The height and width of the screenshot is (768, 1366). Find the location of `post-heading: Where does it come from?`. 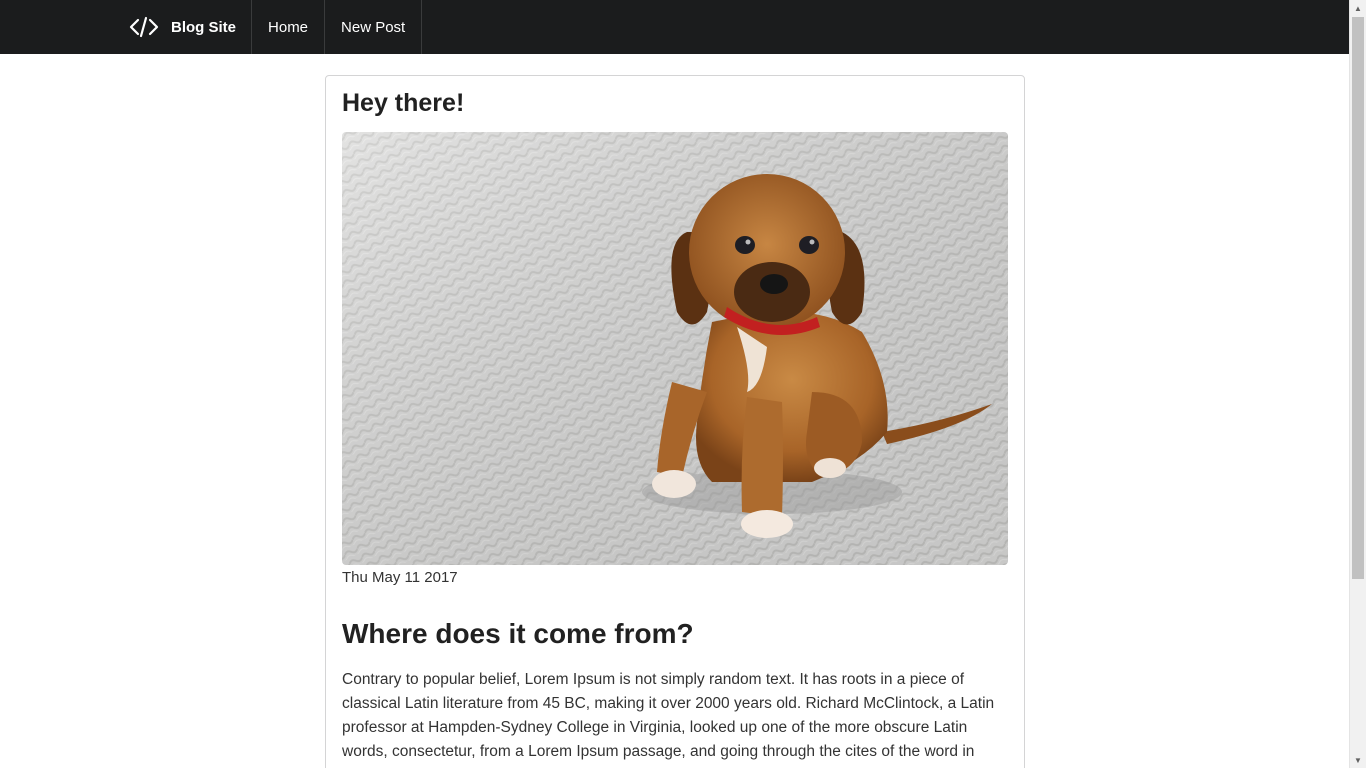

post-heading: Where does it come from? is located at coordinates (518, 633).